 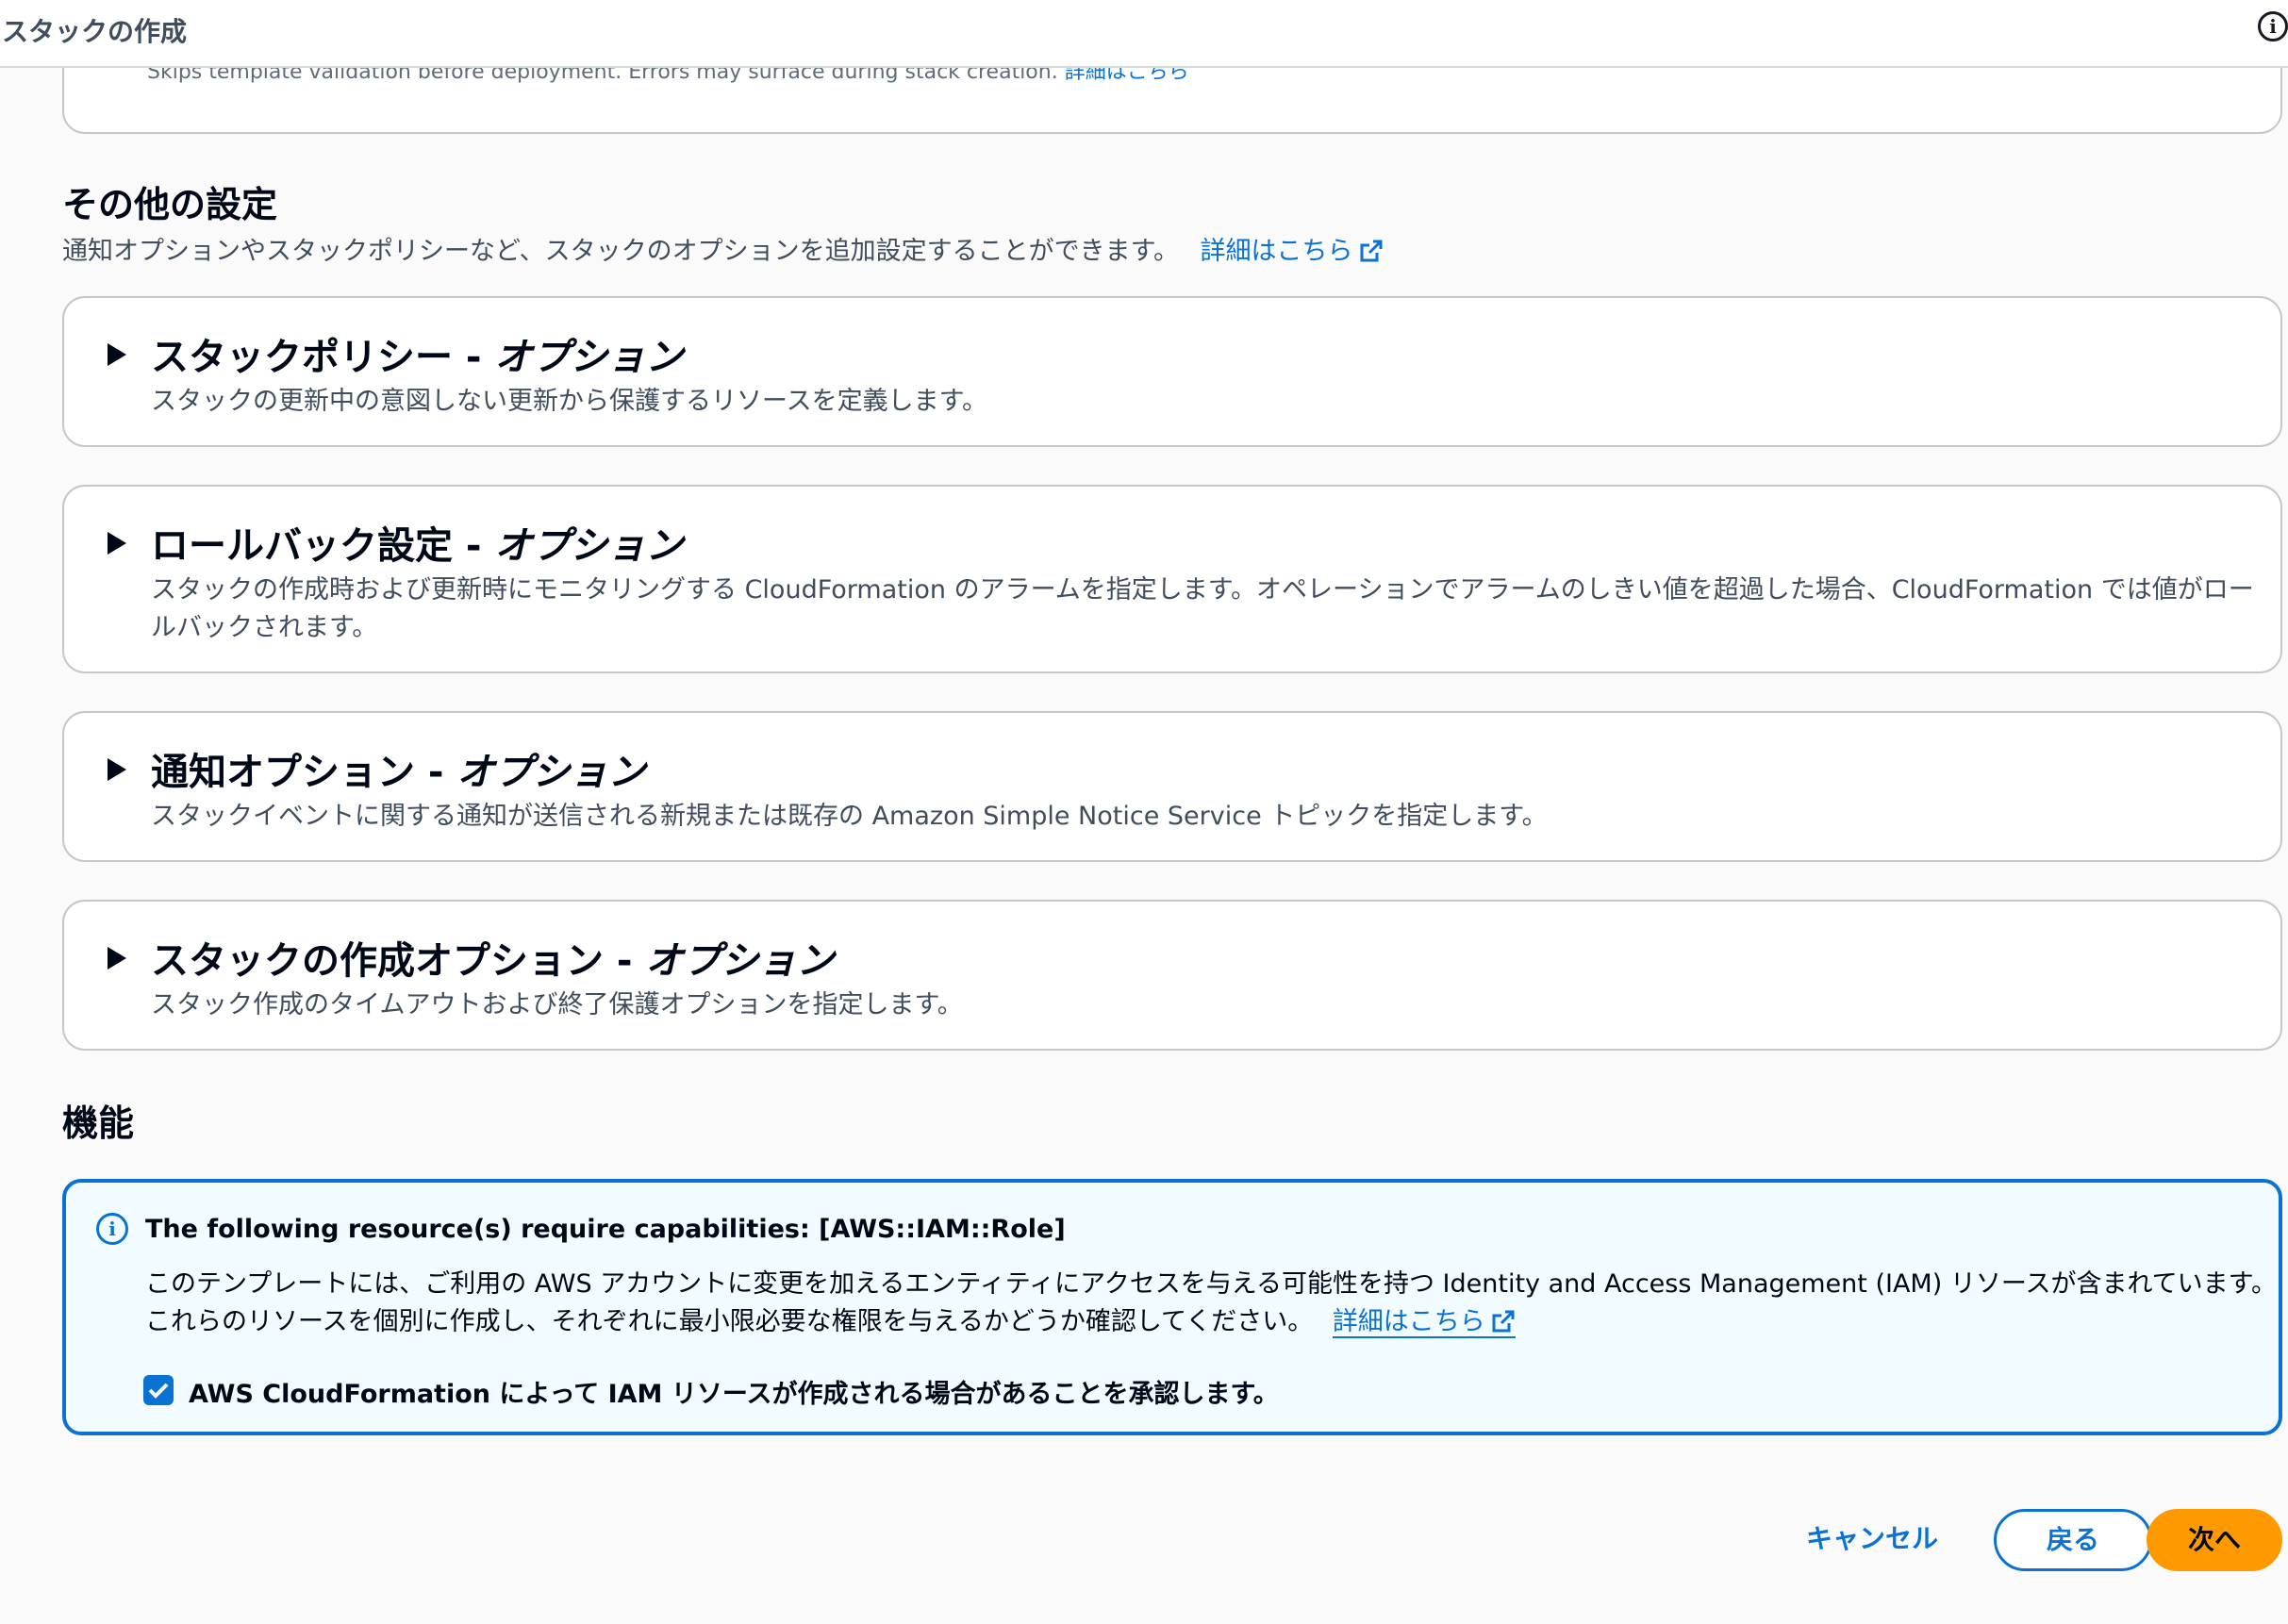 I want to click on expandable-heading: ロールバック設定 - オプション, so click(x=417, y=542).